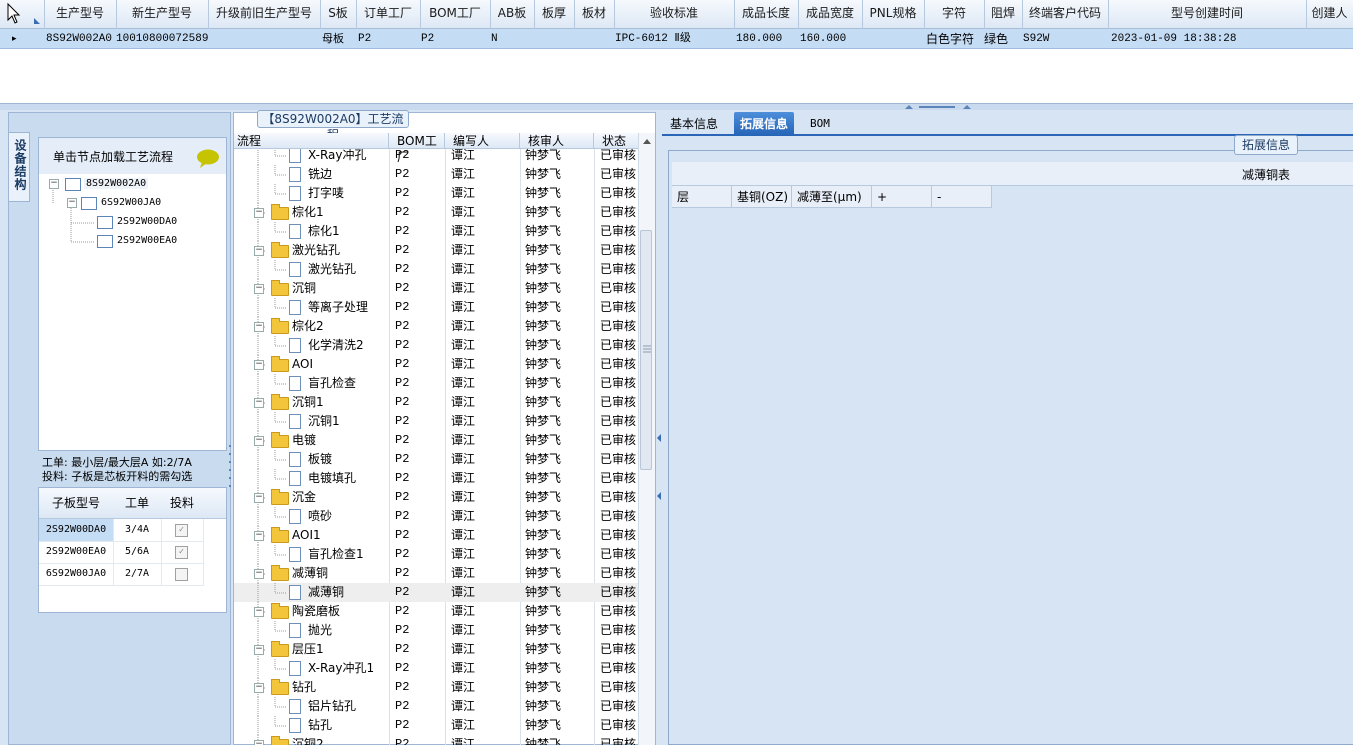 This screenshot has width=1353, height=745. Describe the element at coordinates (76, 552) in the screenshot. I see `cell-sub-model: 2S92W00EA0` at that location.